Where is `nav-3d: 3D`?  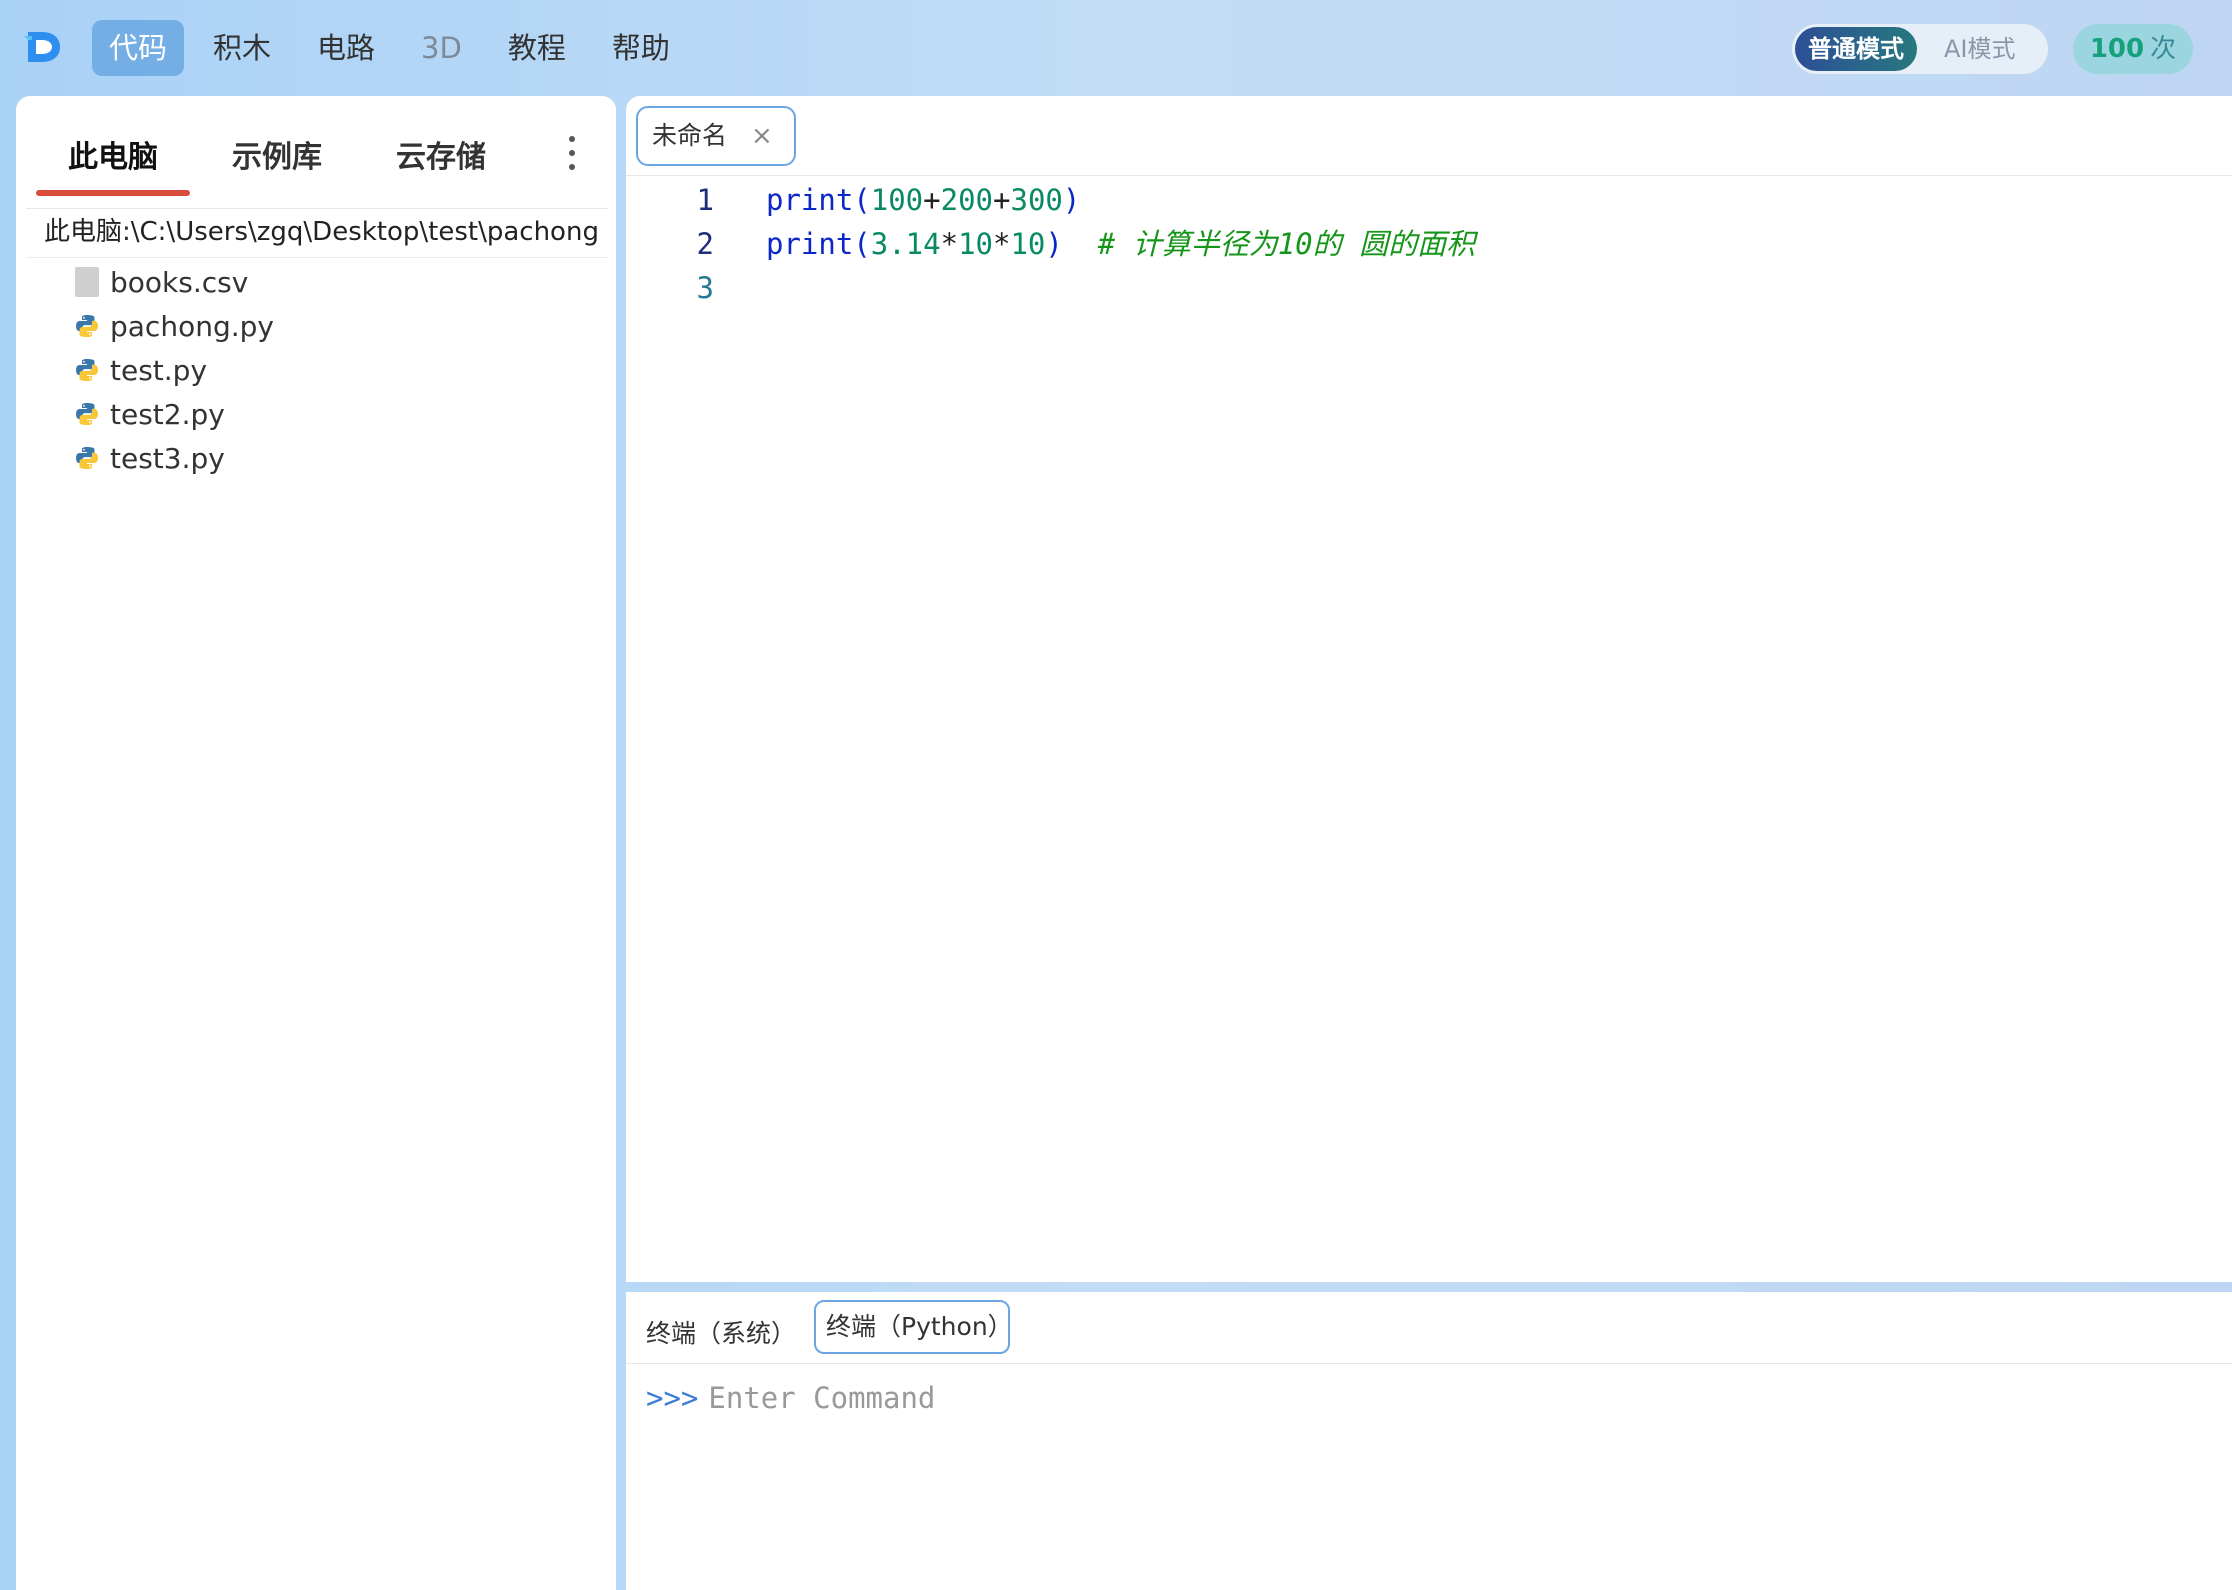
nav-3d: 3D is located at coordinates (441, 48).